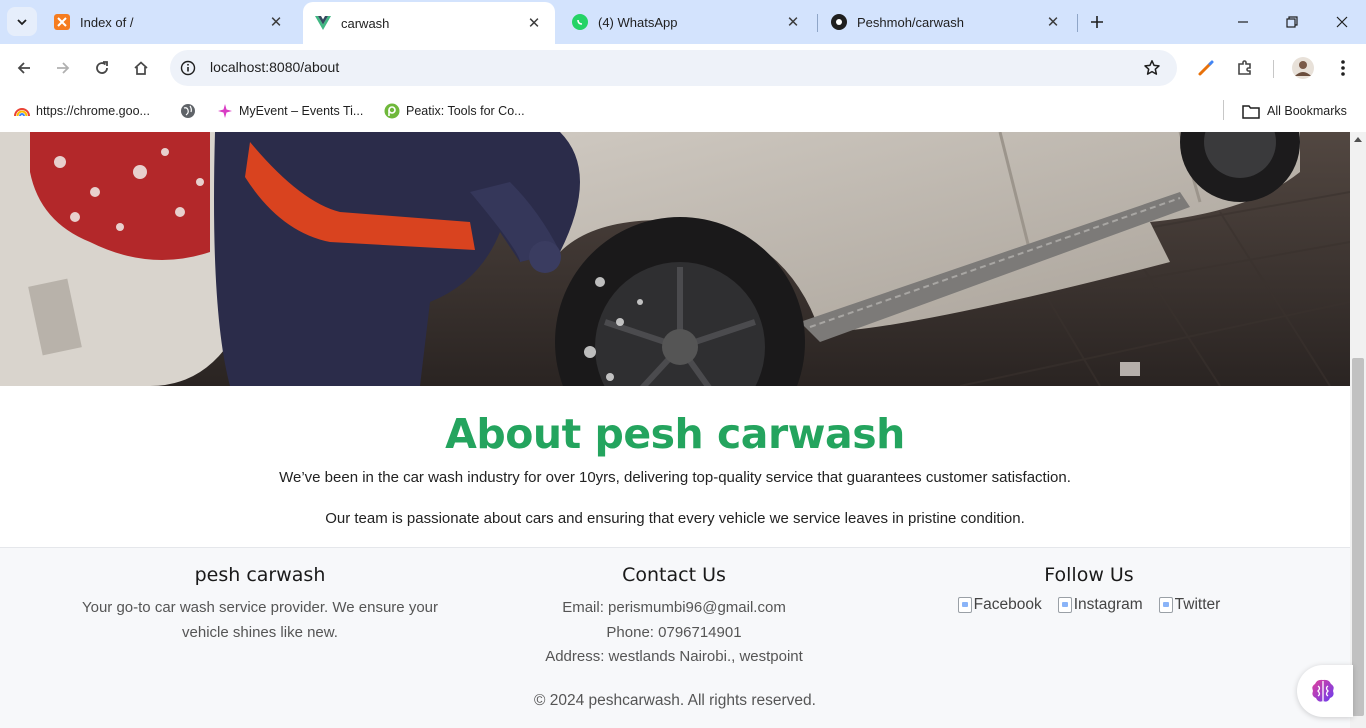  I want to click on avatar-icon, so click(1303, 68).